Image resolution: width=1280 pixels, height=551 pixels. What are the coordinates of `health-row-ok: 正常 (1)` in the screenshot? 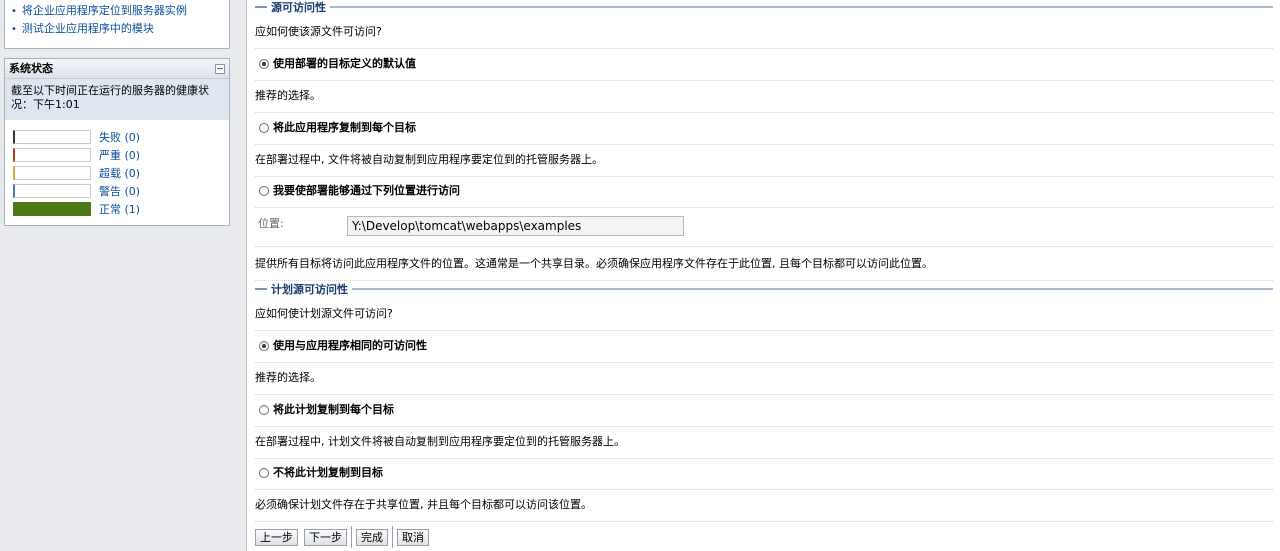 It's located at (121, 209).